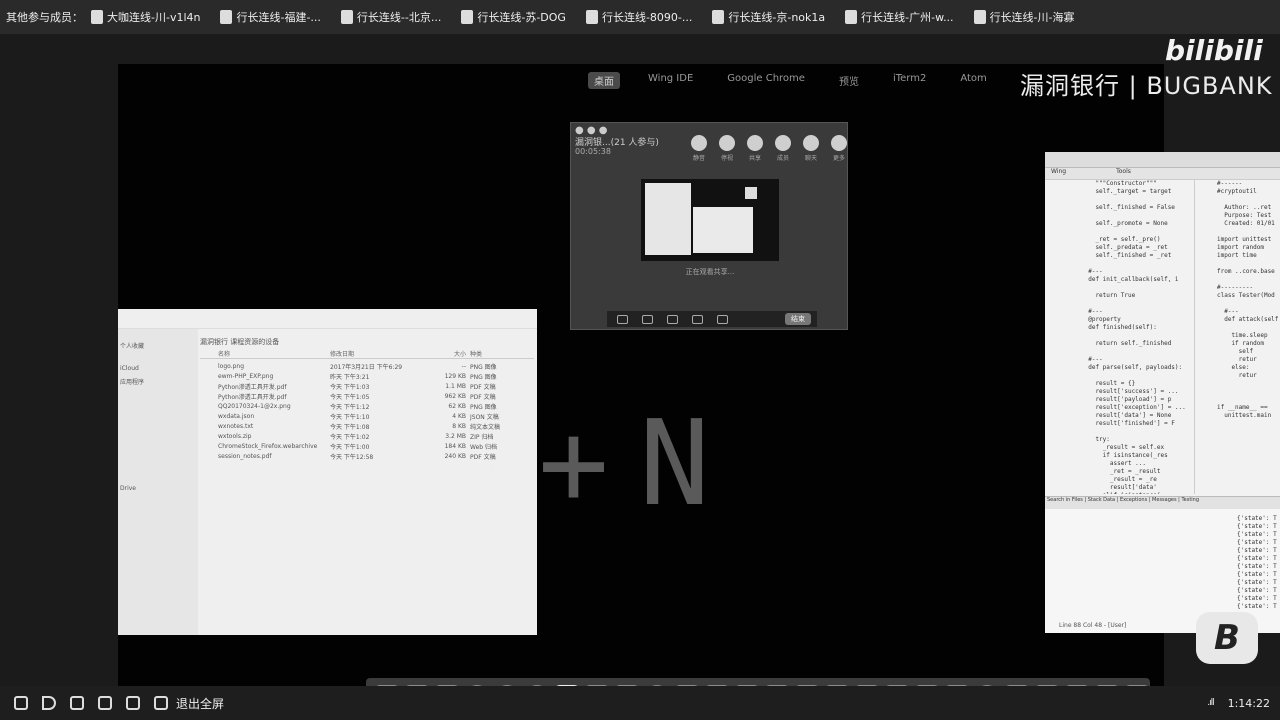 The width and height of the screenshot is (1280, 720). Describe the element at coordinates (265, 353) in the screenshot. I see `column-header: 名称` at that location.